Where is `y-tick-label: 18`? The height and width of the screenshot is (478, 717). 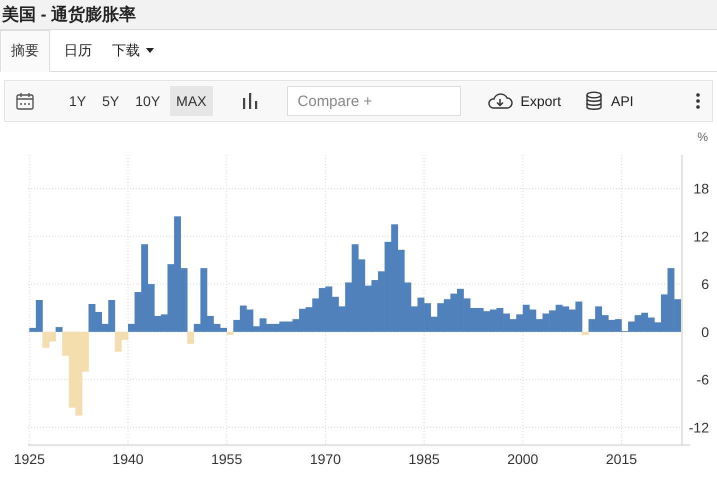
y-tick-label: 18 is located at coordinates (701, 188).